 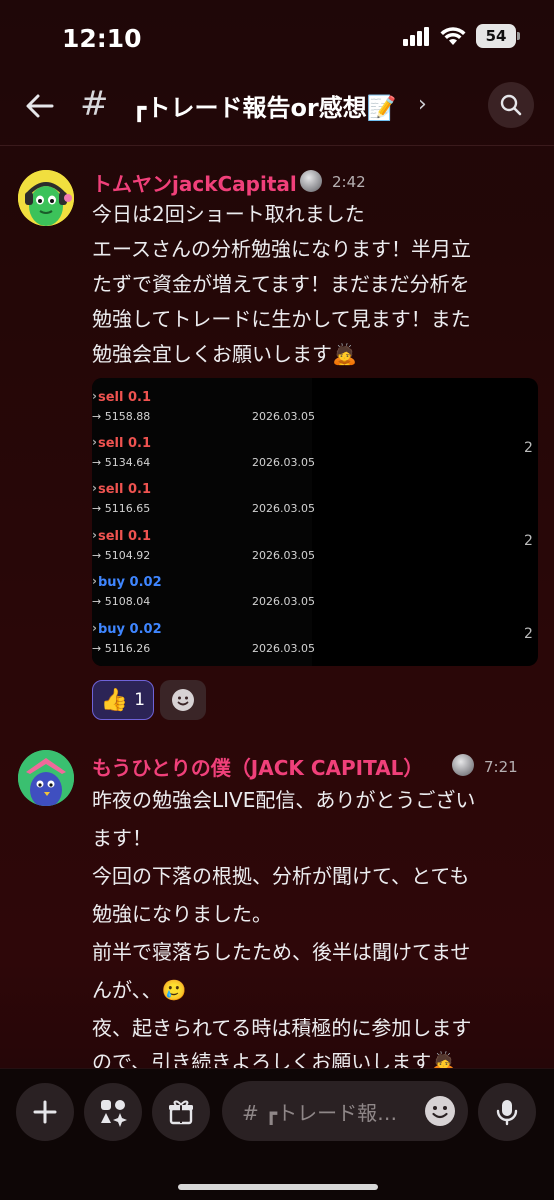 I want to click on message-line: 夜、起きられてる時は積極的に参加します, so click(x=282, y=1028).